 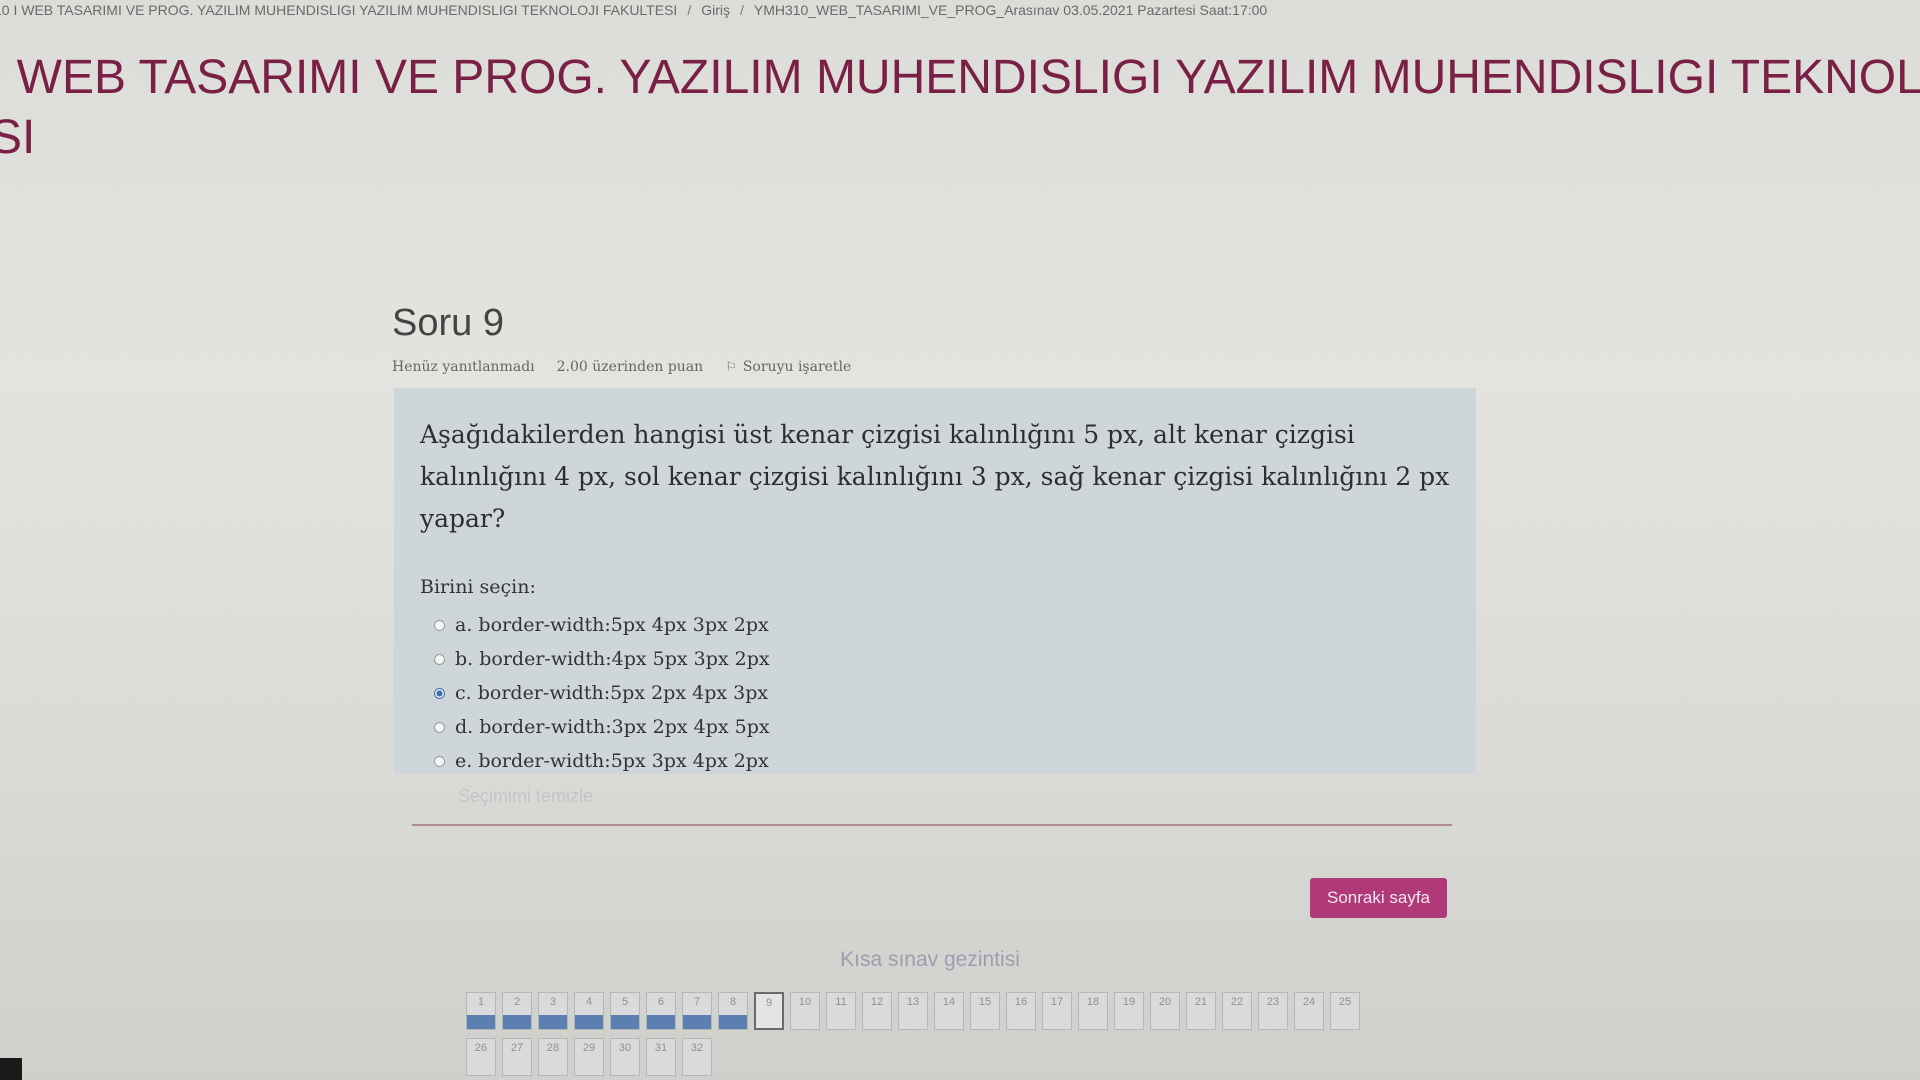 I want to click on flag-icon: ⚐, so click(x=731, y=367).